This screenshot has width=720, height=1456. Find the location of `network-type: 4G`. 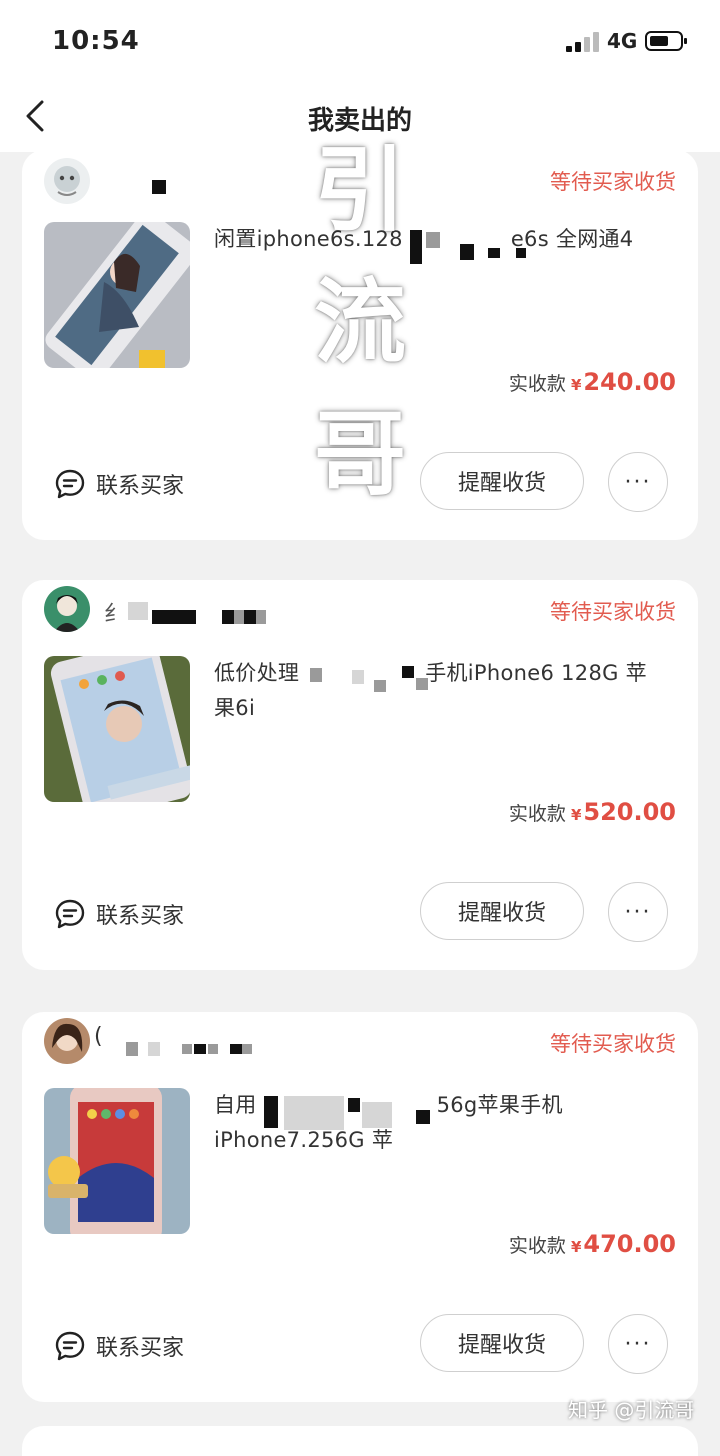

network-type: 4G is located at coordinates (622, 41).